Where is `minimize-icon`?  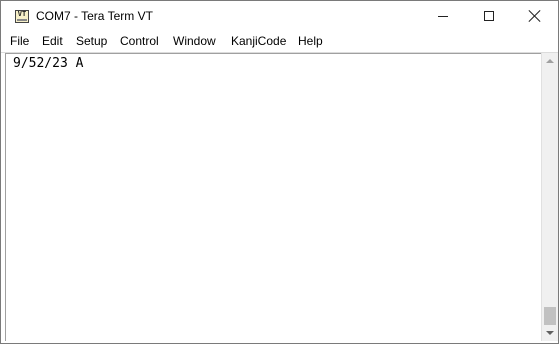 minimize-icon is located at coordinates (443, 16).